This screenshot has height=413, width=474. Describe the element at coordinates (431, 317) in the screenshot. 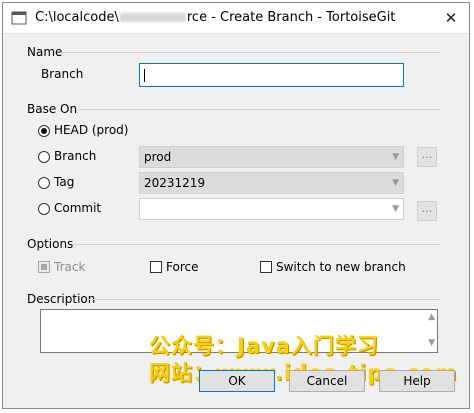

I see `scroll-up-icon: ▲` at that location.